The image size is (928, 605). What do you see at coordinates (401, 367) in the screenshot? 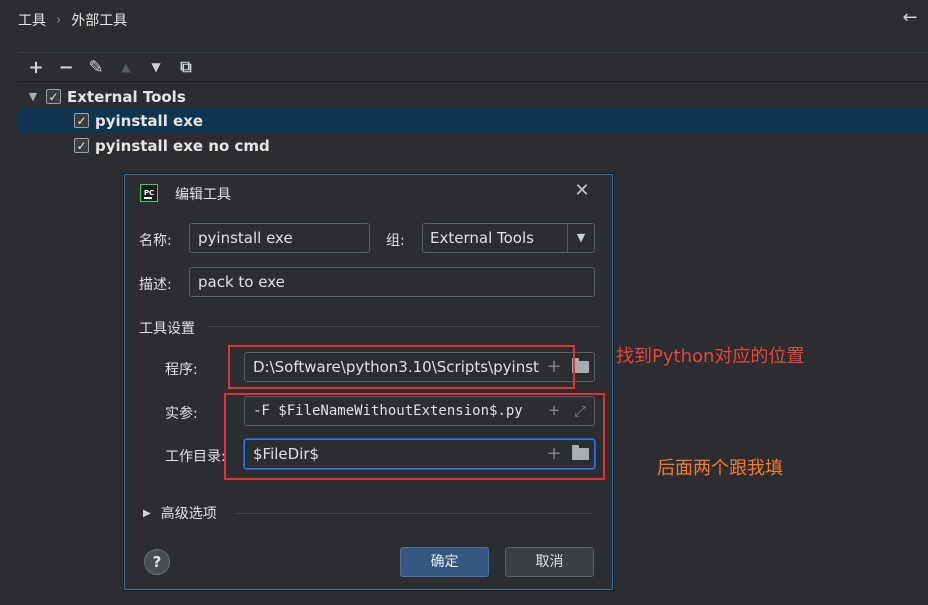
I see `annotation-box-program` at bounding box center [401, 367].